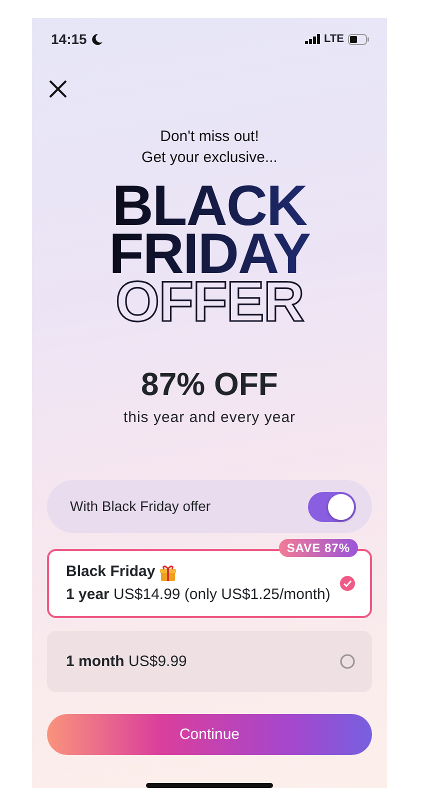 This screenshot has width=436, height=811. Describe the element at coordinates (209, 418) in the screenshot. I see `discount-subtitle: this year and every year` at that location.